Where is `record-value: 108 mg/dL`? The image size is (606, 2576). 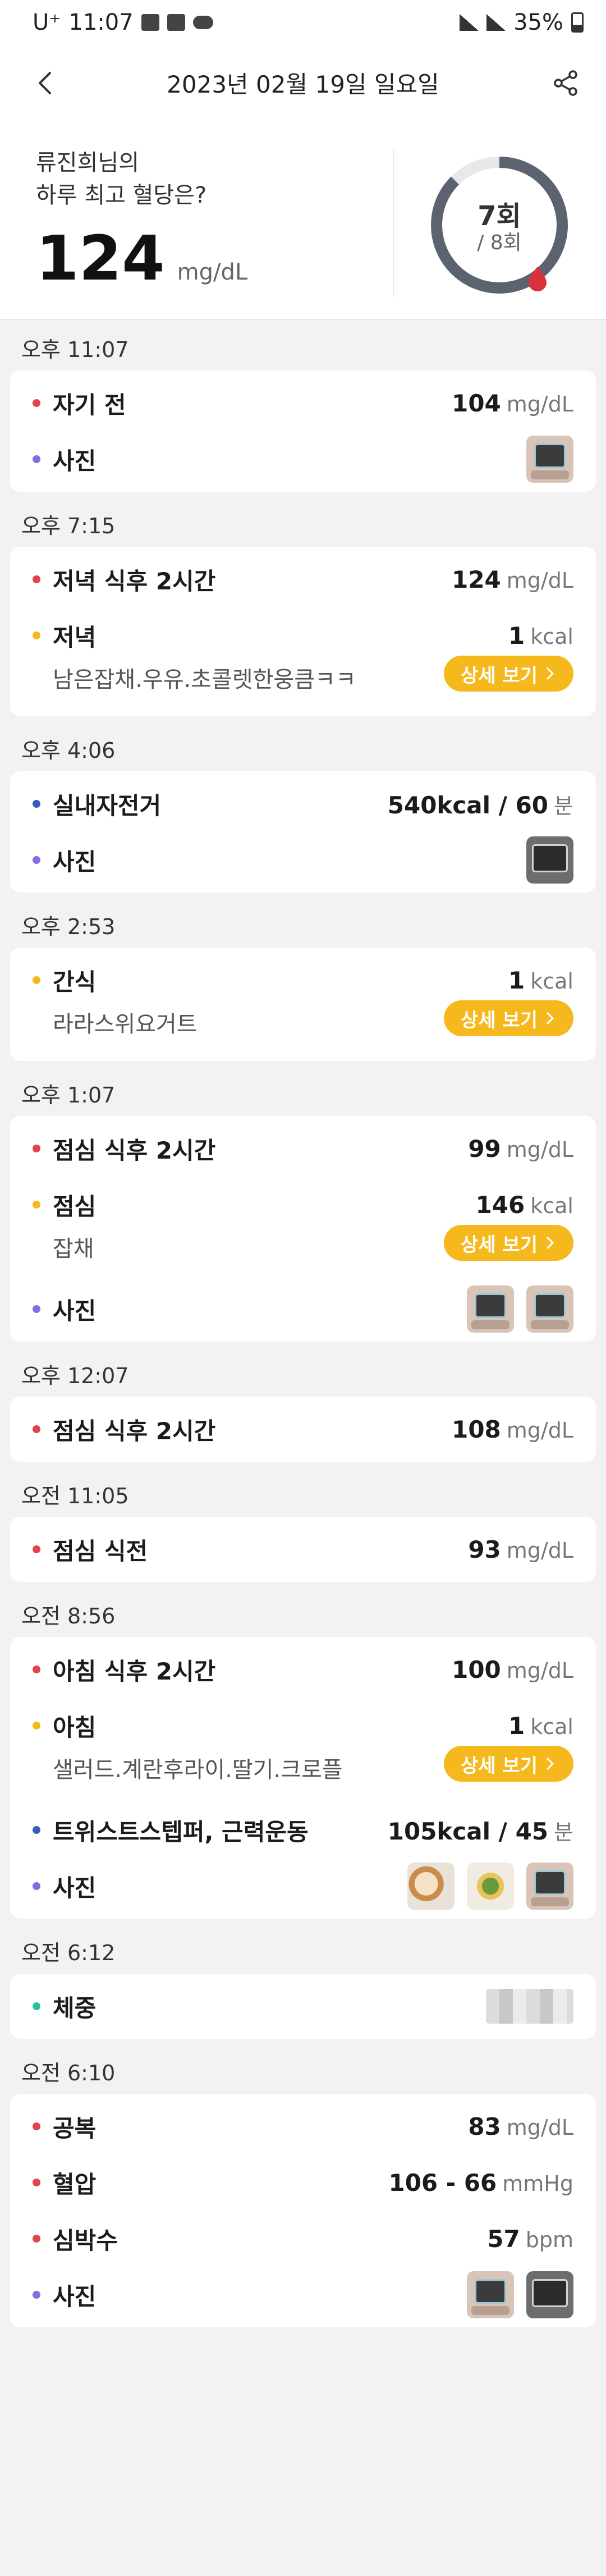 record-value: 108 mg/dL is located at coordinates (512, 1429).